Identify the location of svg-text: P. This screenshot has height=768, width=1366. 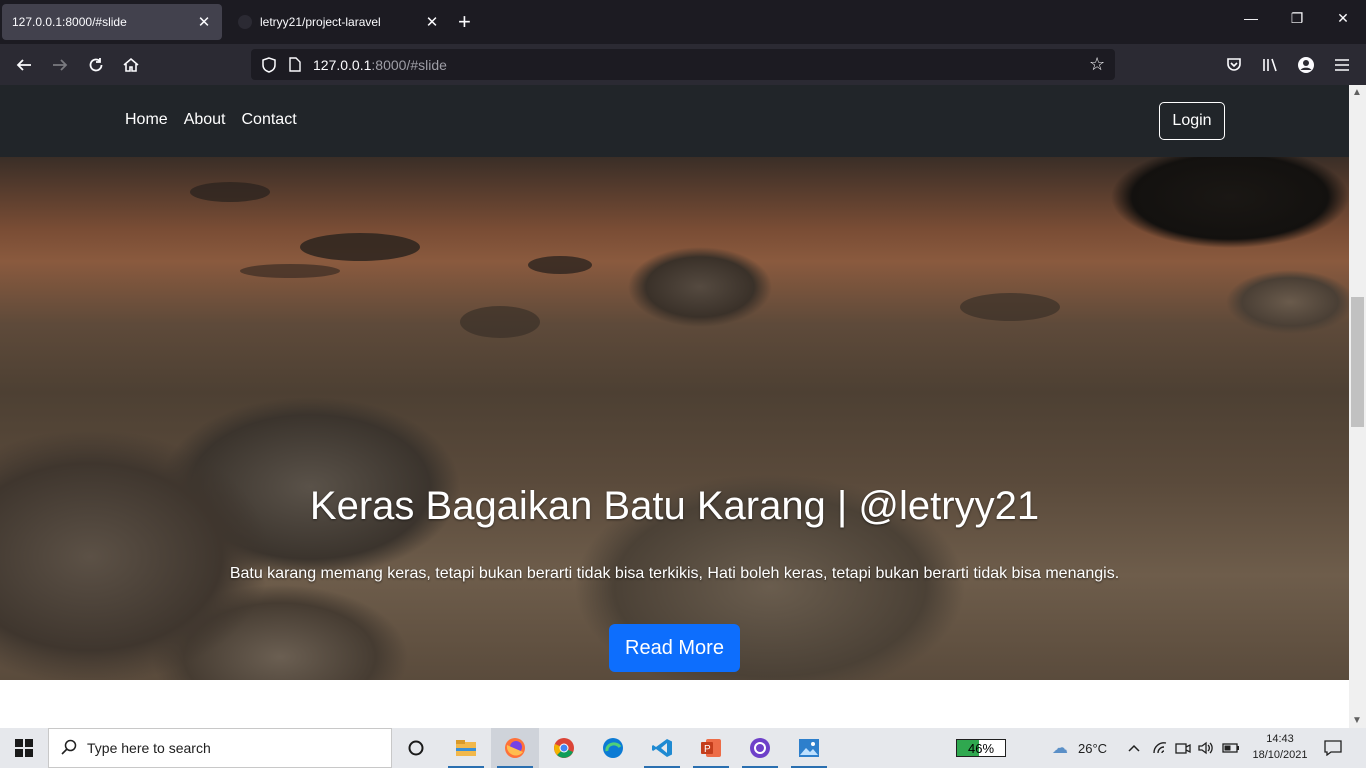
(707, 749).